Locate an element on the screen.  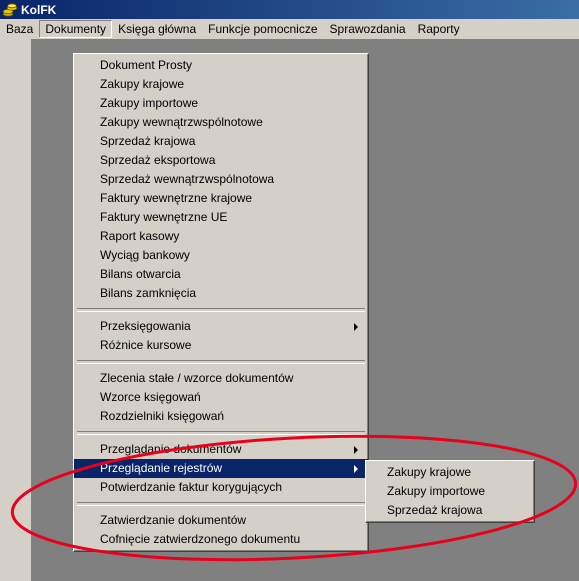
menu-item-zakupy-wewnatrzwspolnotowe: Zakupy wewnątrzwspólnotowe is located at coordinates (221, 122).